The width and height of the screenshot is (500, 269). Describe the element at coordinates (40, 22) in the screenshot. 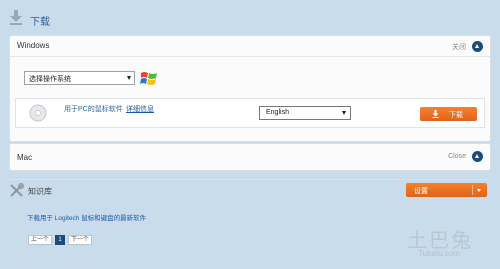

I see `page-title: 下载` at that location.